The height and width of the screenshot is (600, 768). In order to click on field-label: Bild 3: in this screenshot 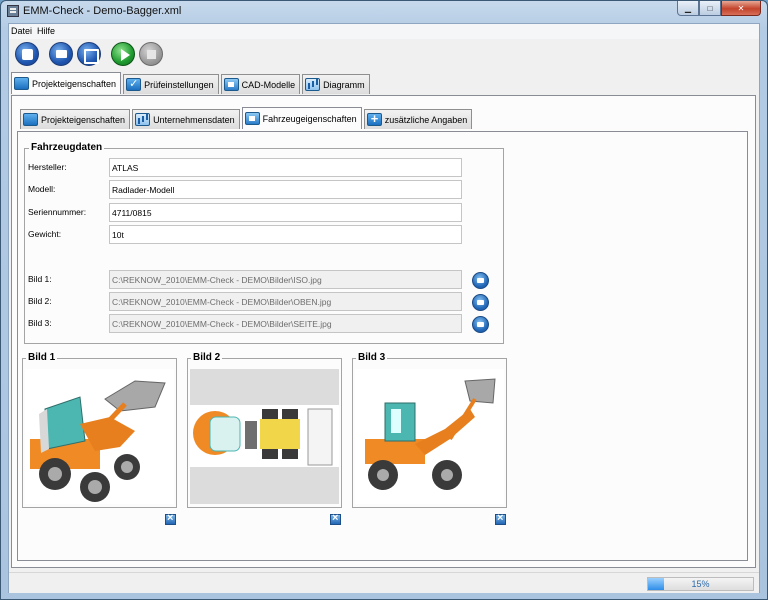, I will do `click(40, 323)`.